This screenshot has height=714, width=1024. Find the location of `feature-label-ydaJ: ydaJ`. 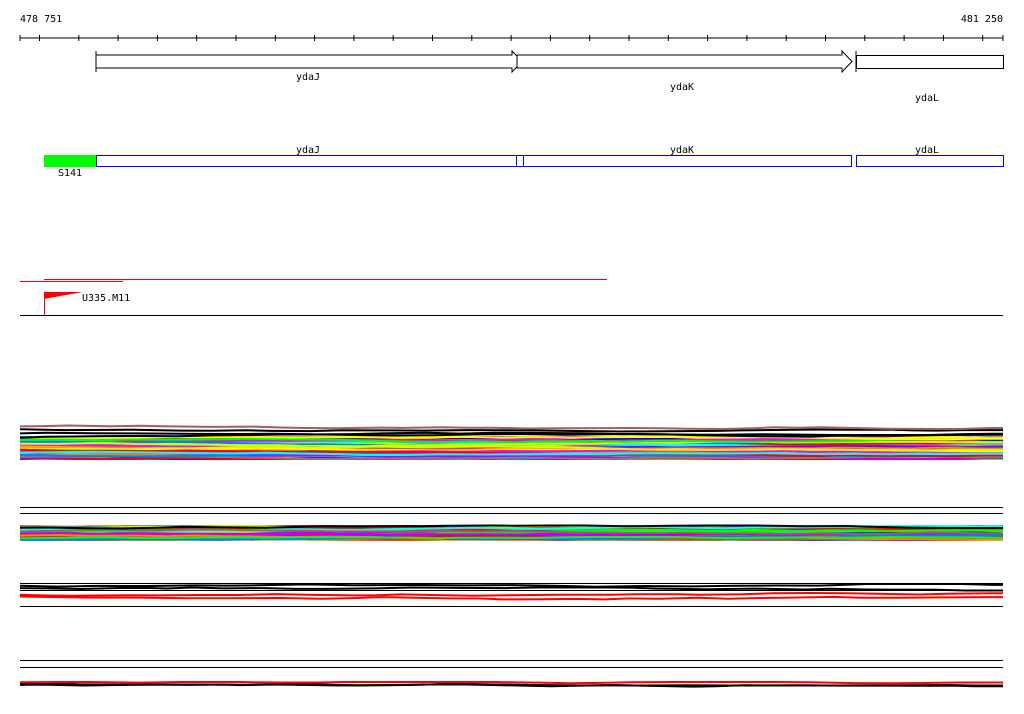

feature-label-ydaJ: ydaJ is located at coordinates (308, 150).